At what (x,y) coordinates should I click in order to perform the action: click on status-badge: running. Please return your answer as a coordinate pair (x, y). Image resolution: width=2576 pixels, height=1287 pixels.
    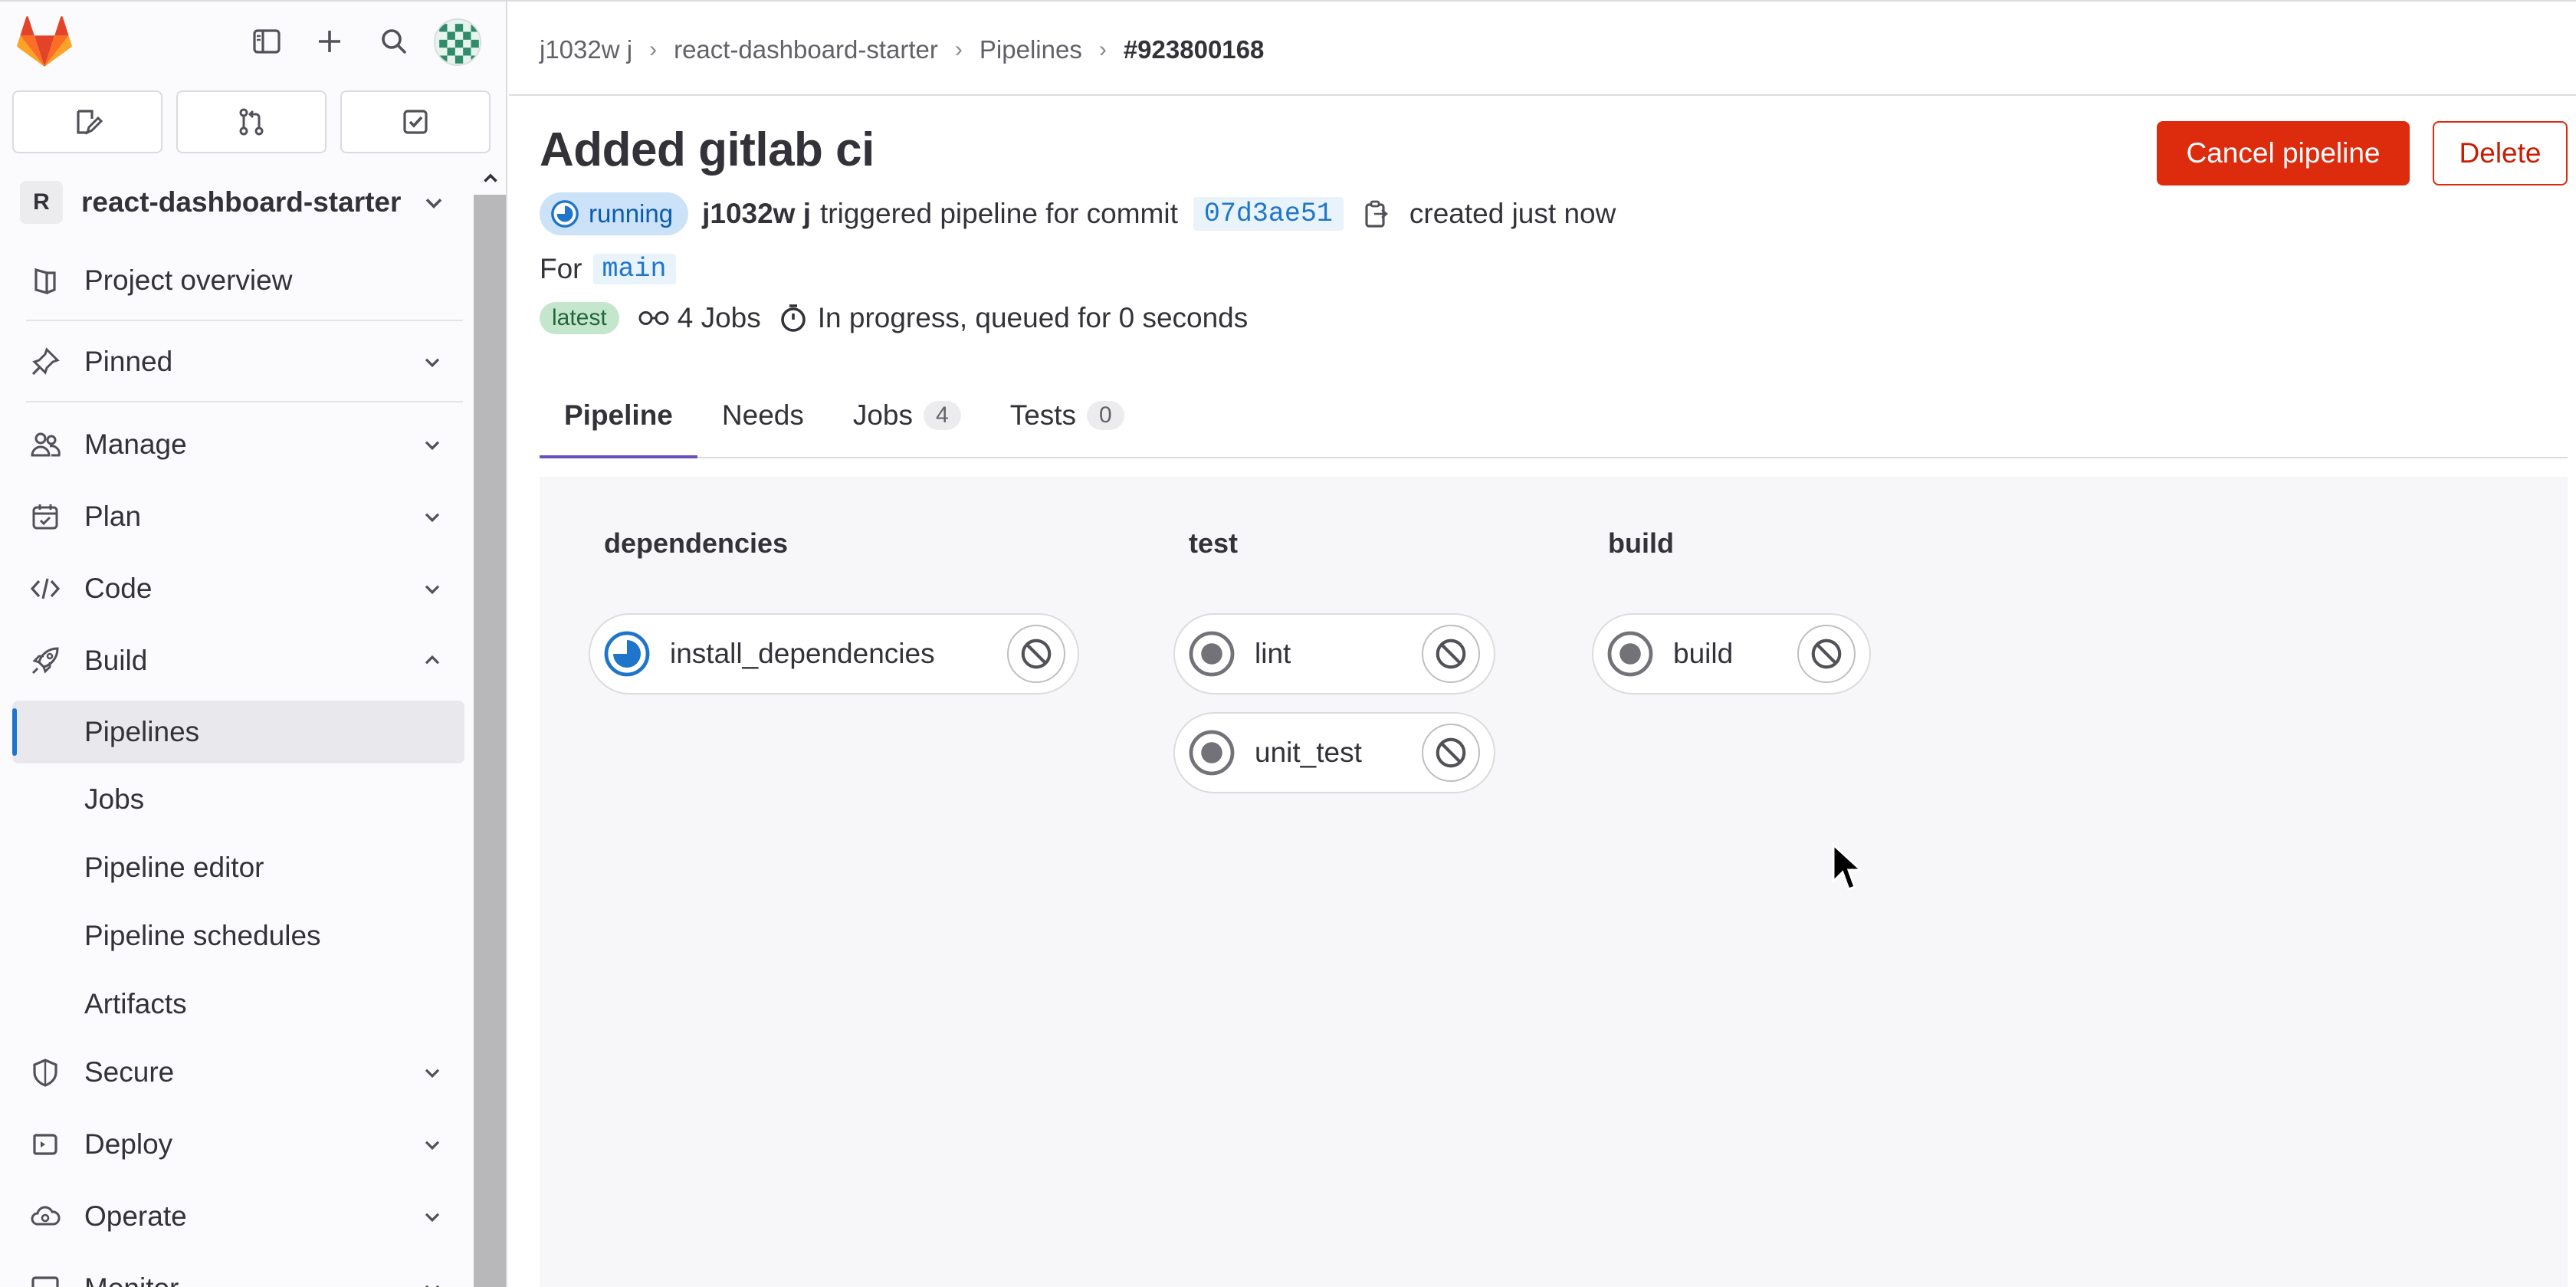
    Looking at the image, I should click on (614, 213).